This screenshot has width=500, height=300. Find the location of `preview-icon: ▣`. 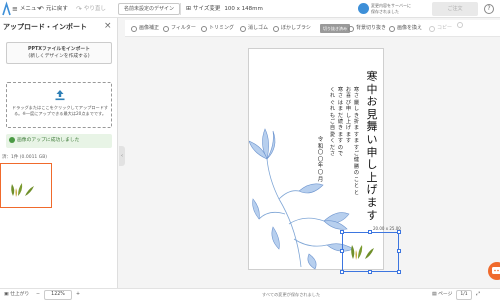

preview-icon: ▣ is located at coordinates (6, 294).